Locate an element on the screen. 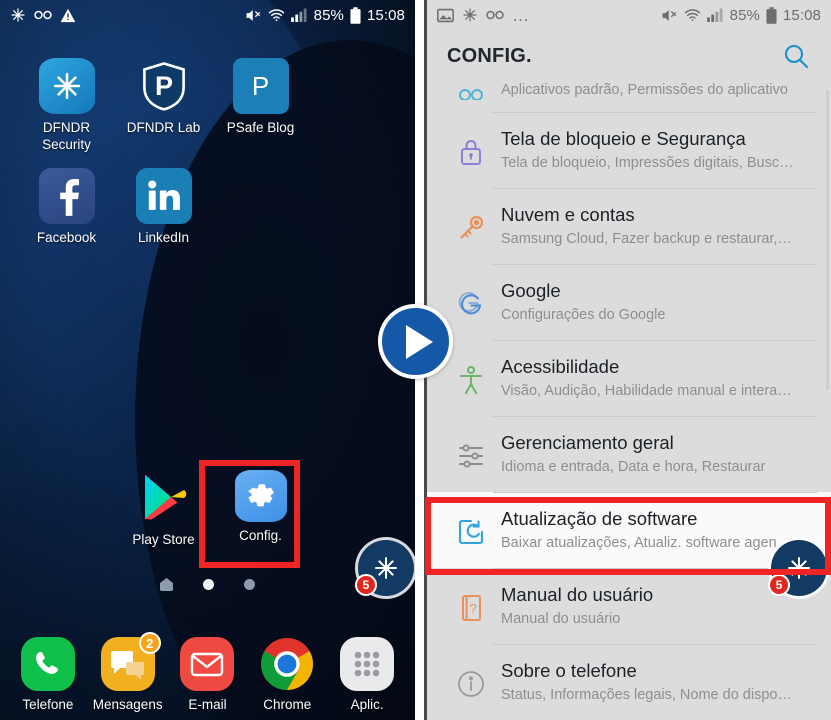 The height and width of the screenshot is (720, 831). app-dfndr-security: DFNDR Security is located at coordinates (66, 106).